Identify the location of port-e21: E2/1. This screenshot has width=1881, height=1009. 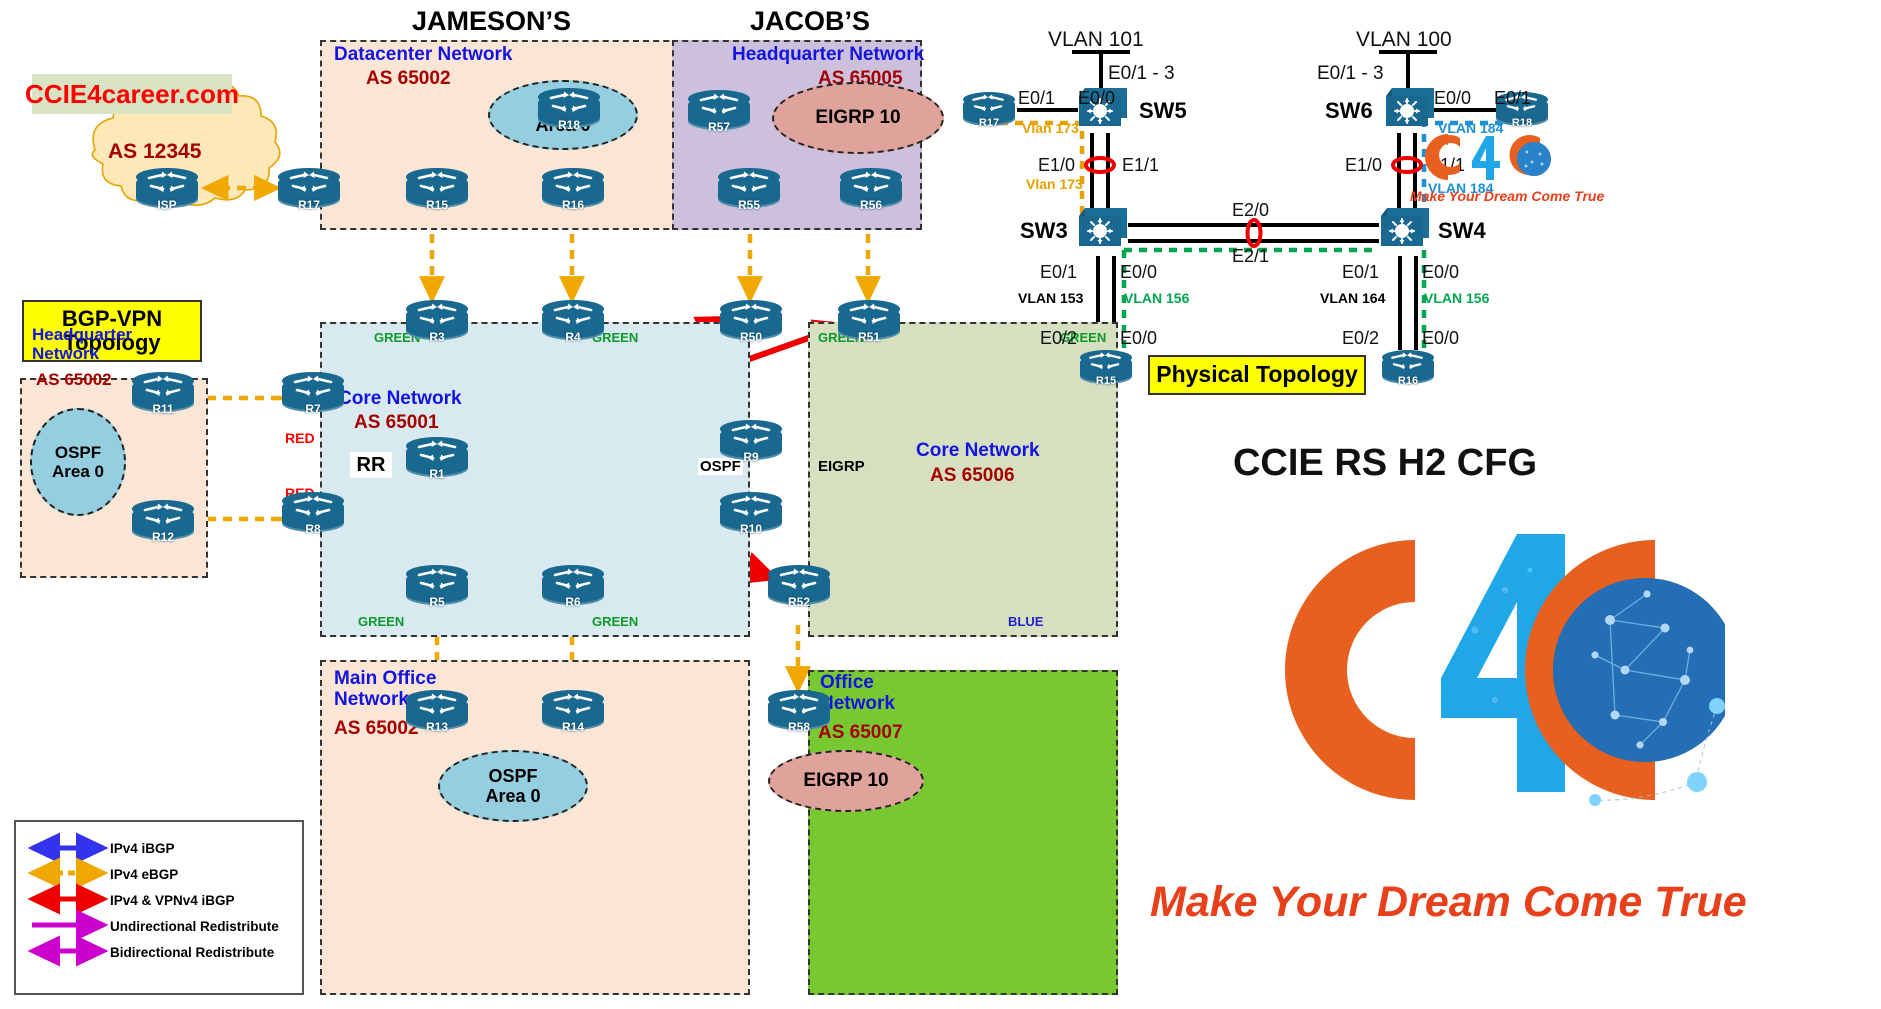
(1251, 256).